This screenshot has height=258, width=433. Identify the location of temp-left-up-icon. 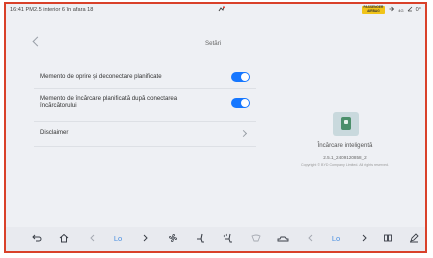
(145, 238).